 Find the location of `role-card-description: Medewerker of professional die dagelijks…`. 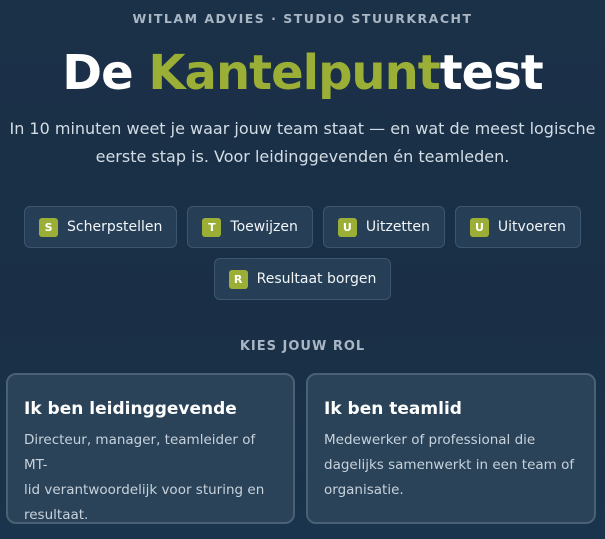

role-card-description: Medewerker of professional die dagelijks… is located at coordinates (451, 465).